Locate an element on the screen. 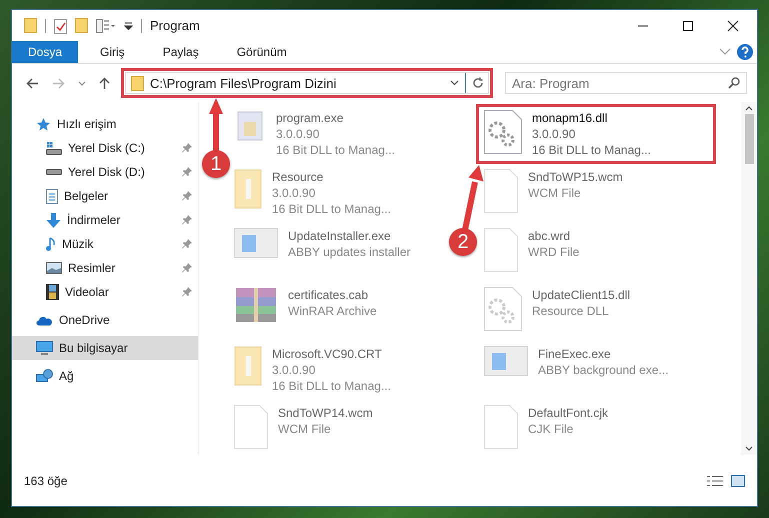 The width and height of the screenshot is (769, 518). star-icon is located at coordinates (43, 124).